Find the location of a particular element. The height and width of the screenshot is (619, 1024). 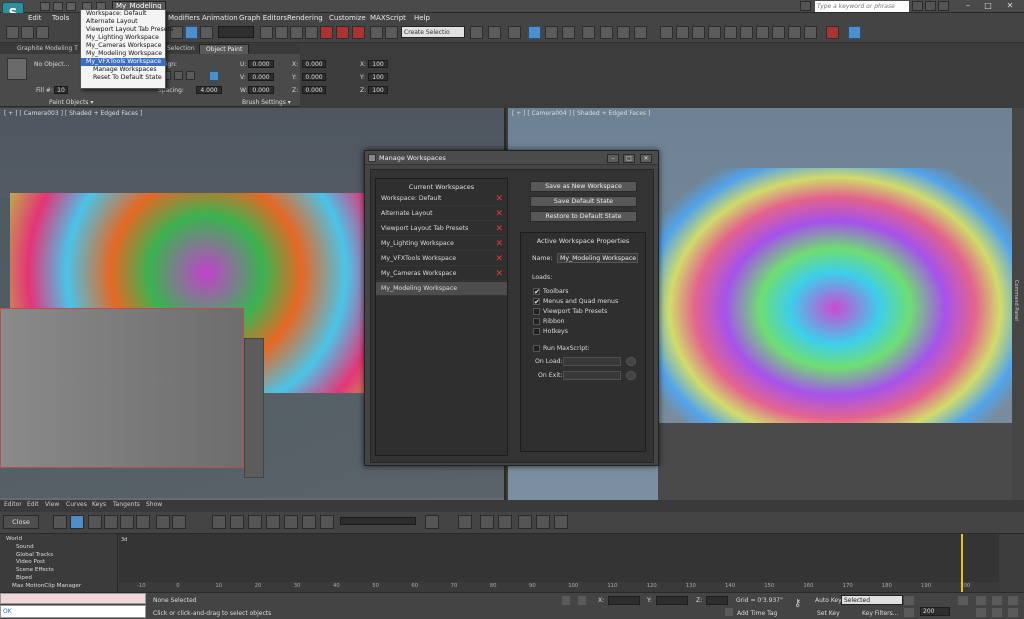

zoom-icon is located at coordinates (525, 522).